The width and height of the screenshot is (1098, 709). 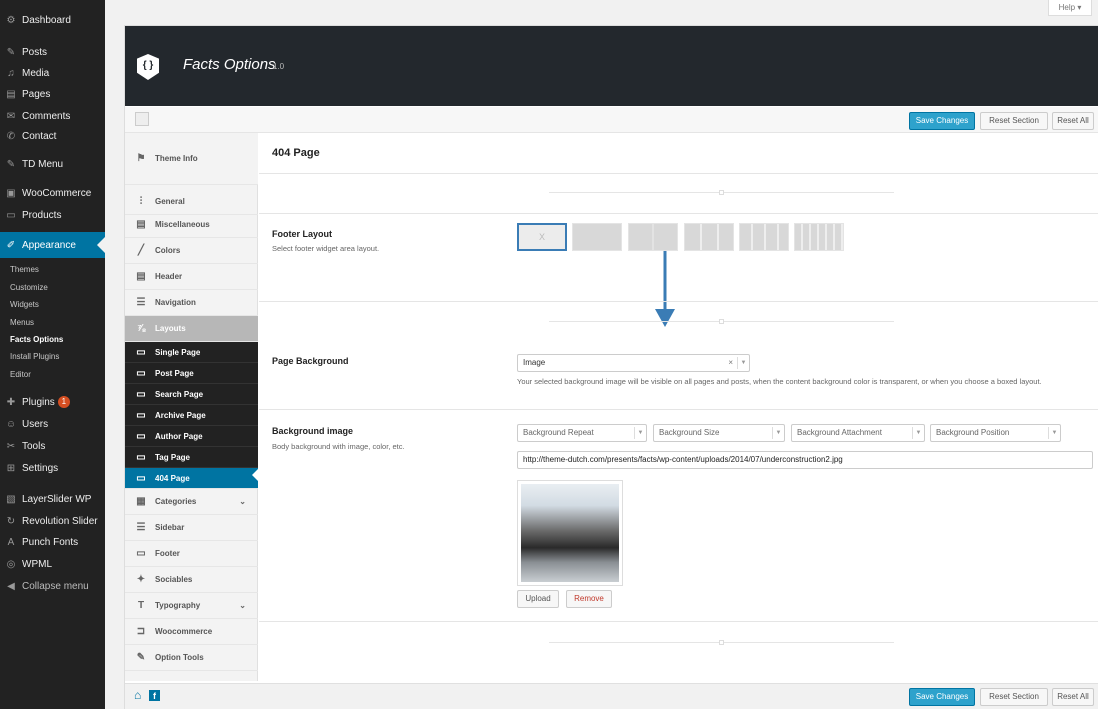 What do you see at coordinates (1070, 8) in the screenshot?
I see `help-tab: Help ▾` at bounding box center [1070, 8].